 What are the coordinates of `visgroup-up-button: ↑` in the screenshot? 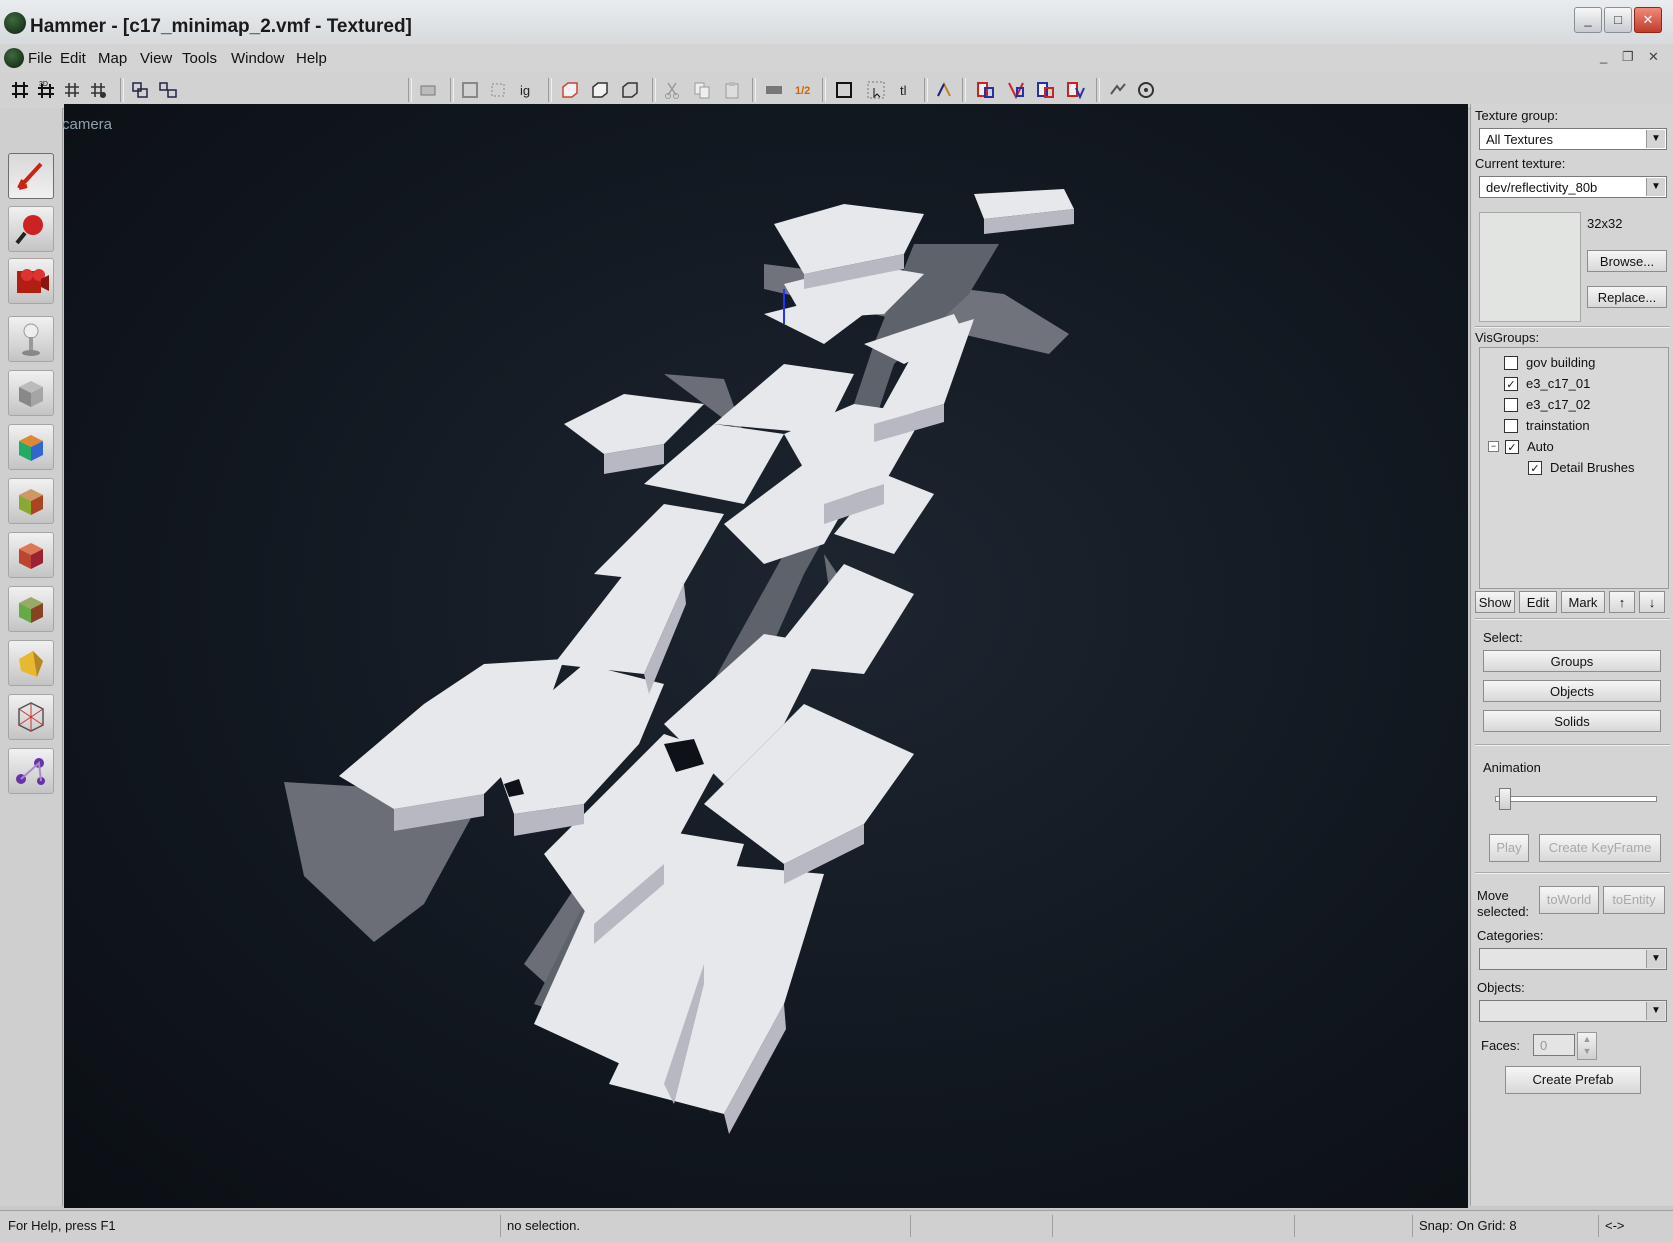 It's located at (1622, 602).